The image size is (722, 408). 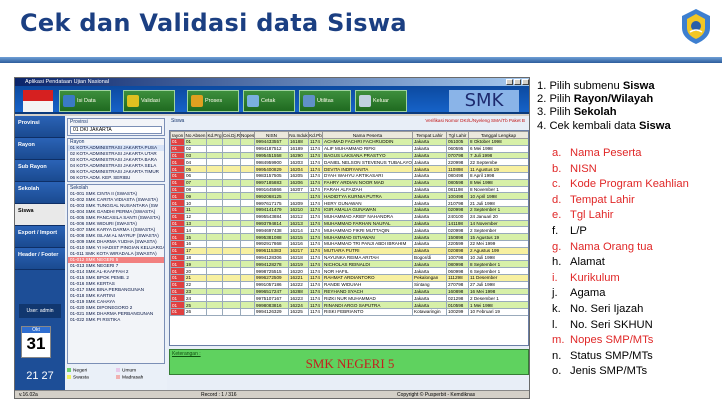 I want to click on table-cell: 19, so click(x=195, y=264).